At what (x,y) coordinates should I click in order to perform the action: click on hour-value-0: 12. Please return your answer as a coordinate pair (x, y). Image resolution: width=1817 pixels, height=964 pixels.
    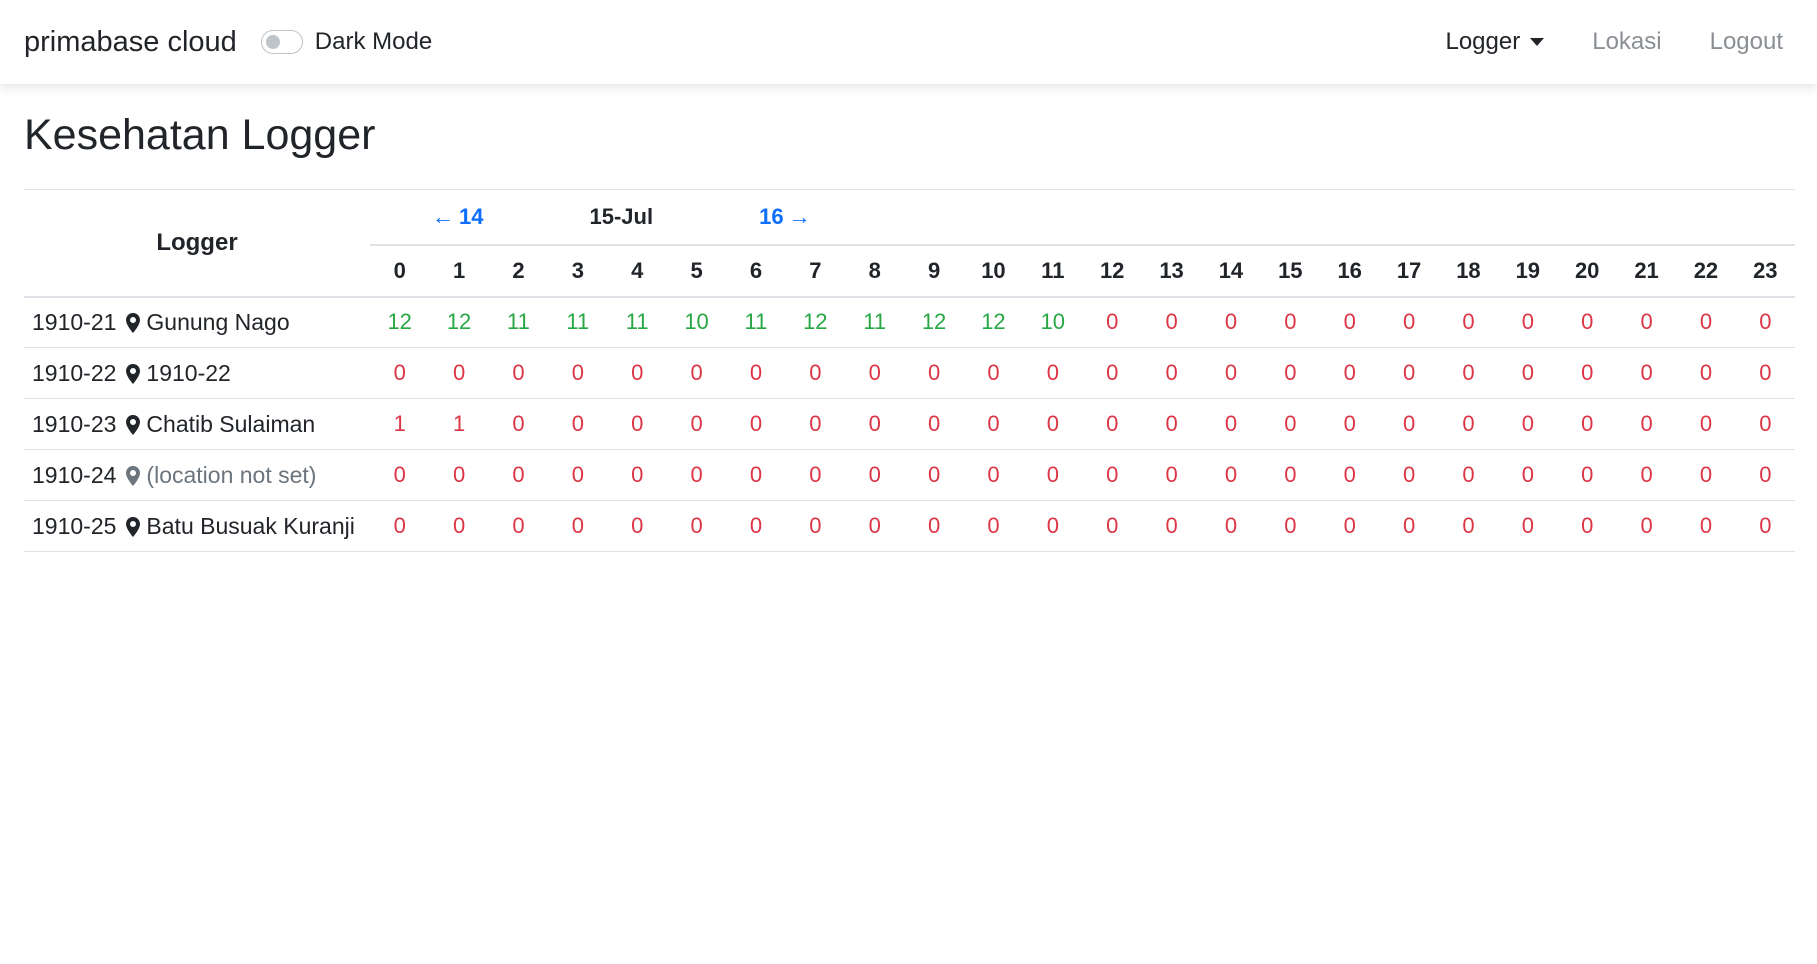
    Looking at the image, I should click on (399, 322).